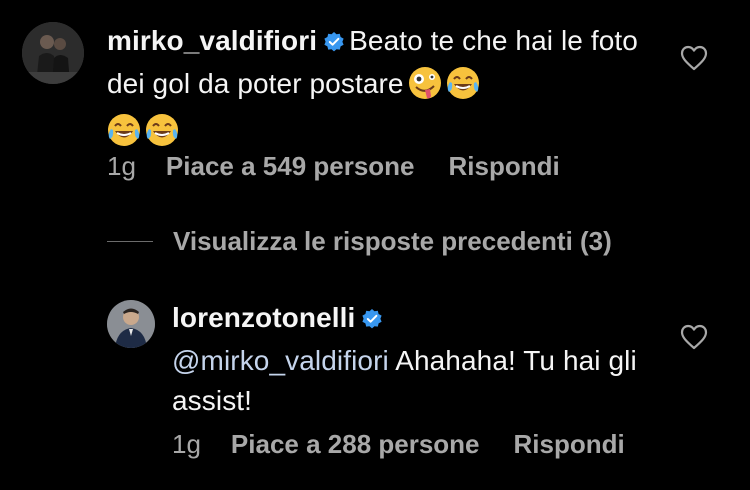  What do you see at coordinates (355, 444) in the screenshot?
I see `comment-likes: Piace a 288 persone` at bounding box center [355, 444].